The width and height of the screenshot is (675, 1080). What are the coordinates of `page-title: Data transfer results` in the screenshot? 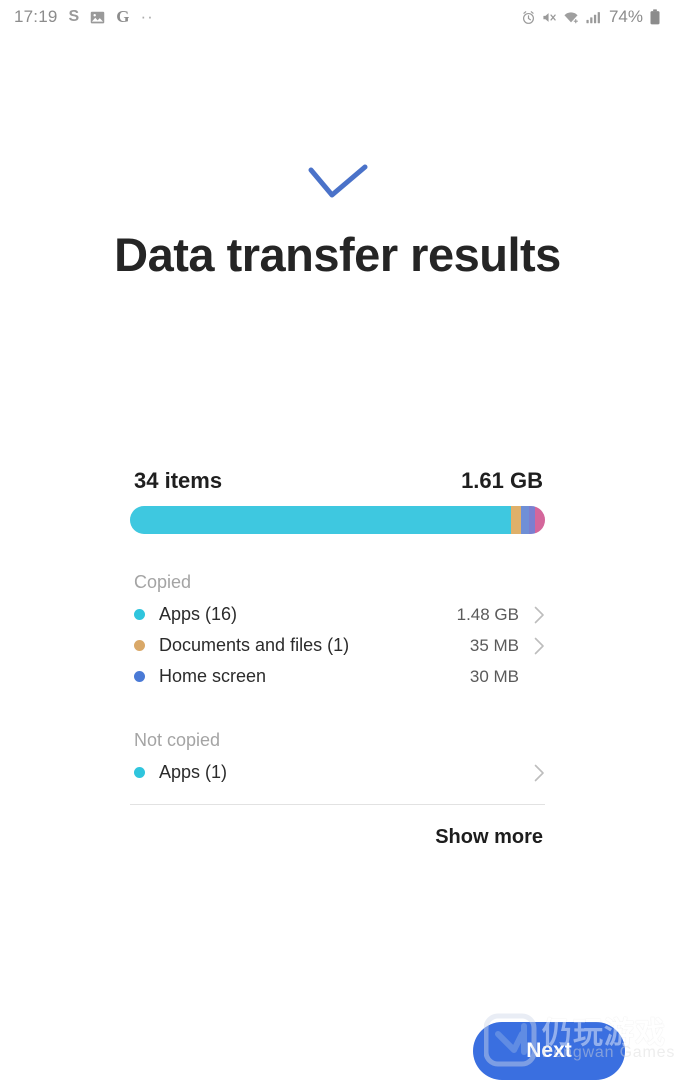 It's located at (337, 254).